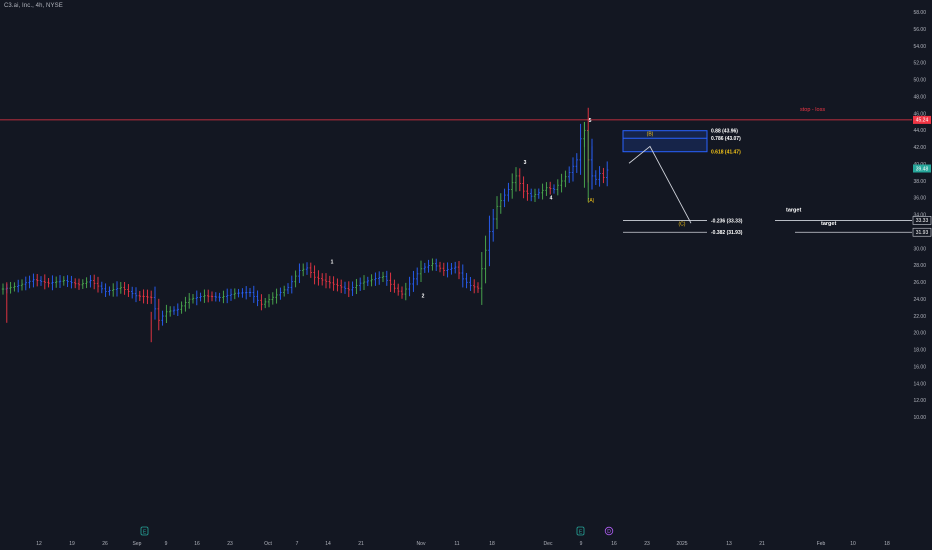  Describe the element at coordinates (609, 531) in the screenshot. I see `event-marker-dividend: D` at that location.